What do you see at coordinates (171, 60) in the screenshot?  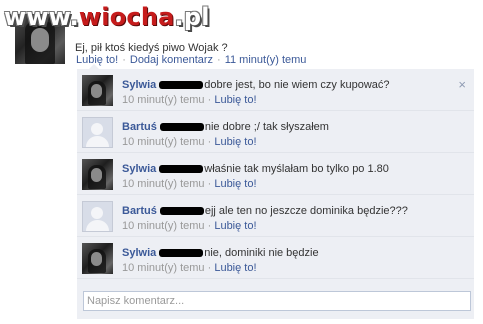 I see `add-comment-link: Dodaj komentarz` at bounding box center [171, 60].